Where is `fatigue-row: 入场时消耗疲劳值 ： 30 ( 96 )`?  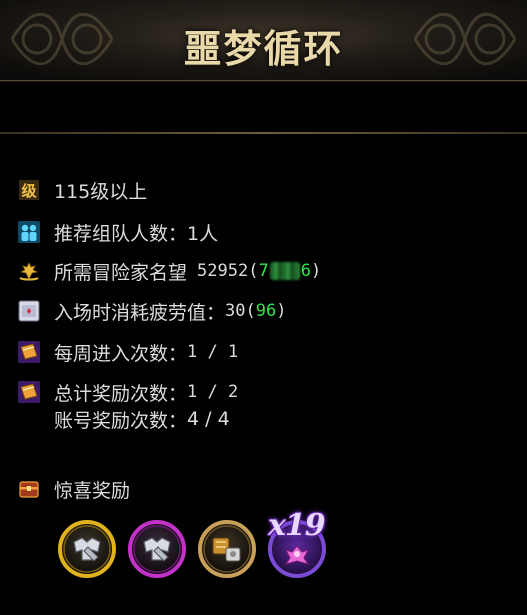
fatigue-row: 入场时消耗疲劳值 ： 30 ( 96 ) is located at coordinates (152, 311).